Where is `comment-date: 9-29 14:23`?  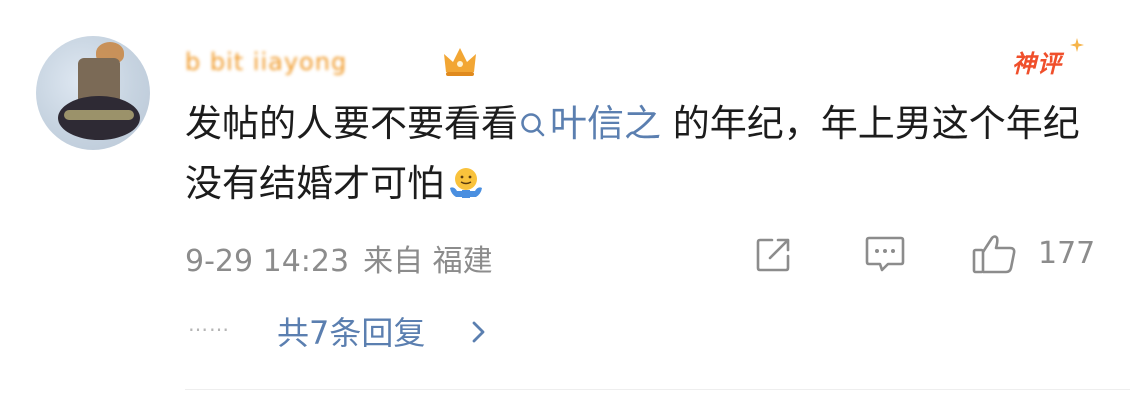 comment-date: 9-29 14:23 is located at coordinates (267, 261).